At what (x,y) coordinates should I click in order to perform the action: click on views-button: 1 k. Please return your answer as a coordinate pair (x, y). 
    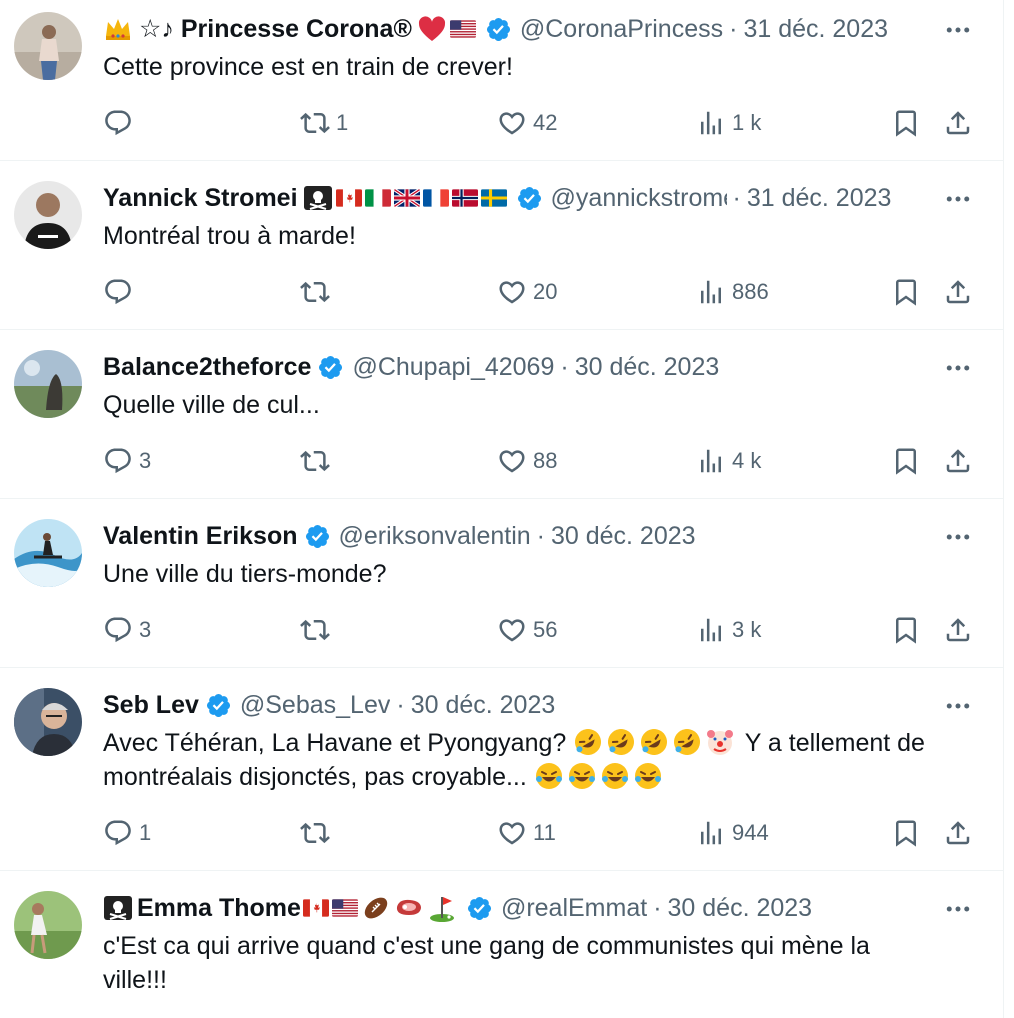
    Looking at the image, I should click on (728, 123).